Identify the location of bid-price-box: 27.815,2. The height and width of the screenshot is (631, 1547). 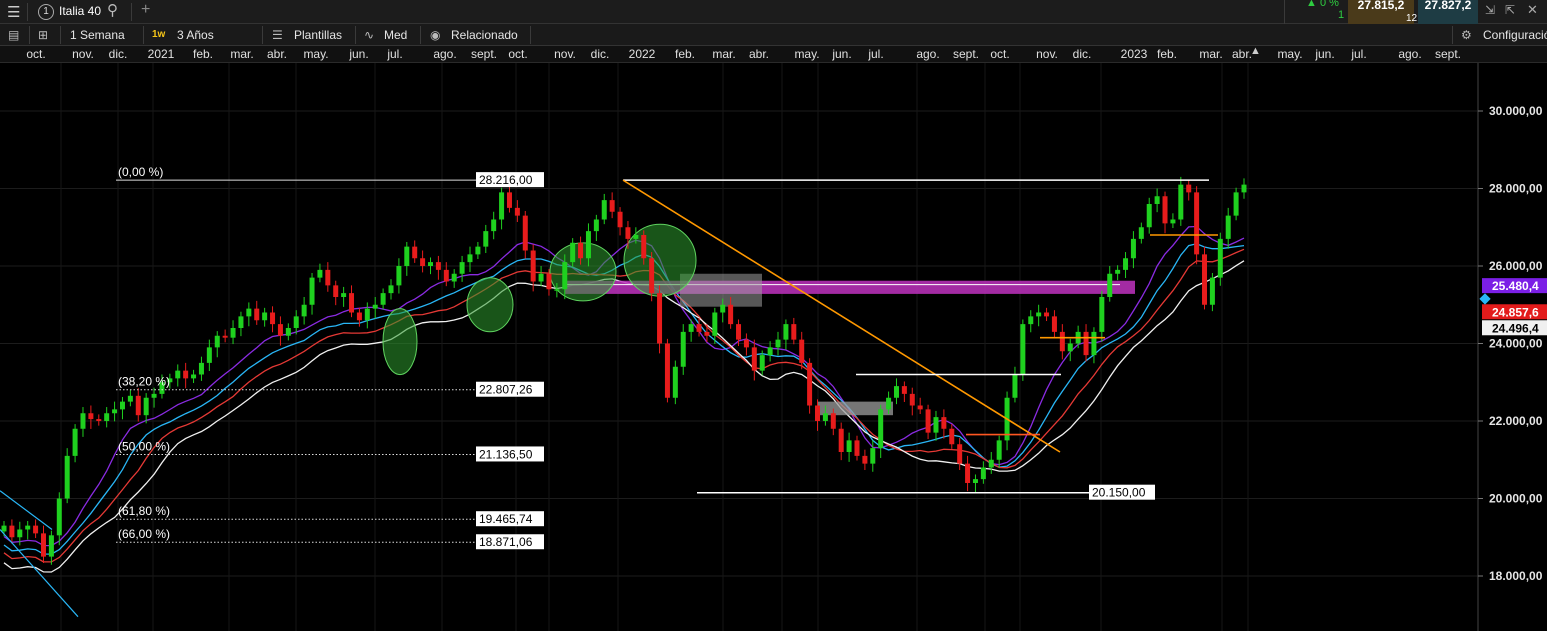
(1381, 12).